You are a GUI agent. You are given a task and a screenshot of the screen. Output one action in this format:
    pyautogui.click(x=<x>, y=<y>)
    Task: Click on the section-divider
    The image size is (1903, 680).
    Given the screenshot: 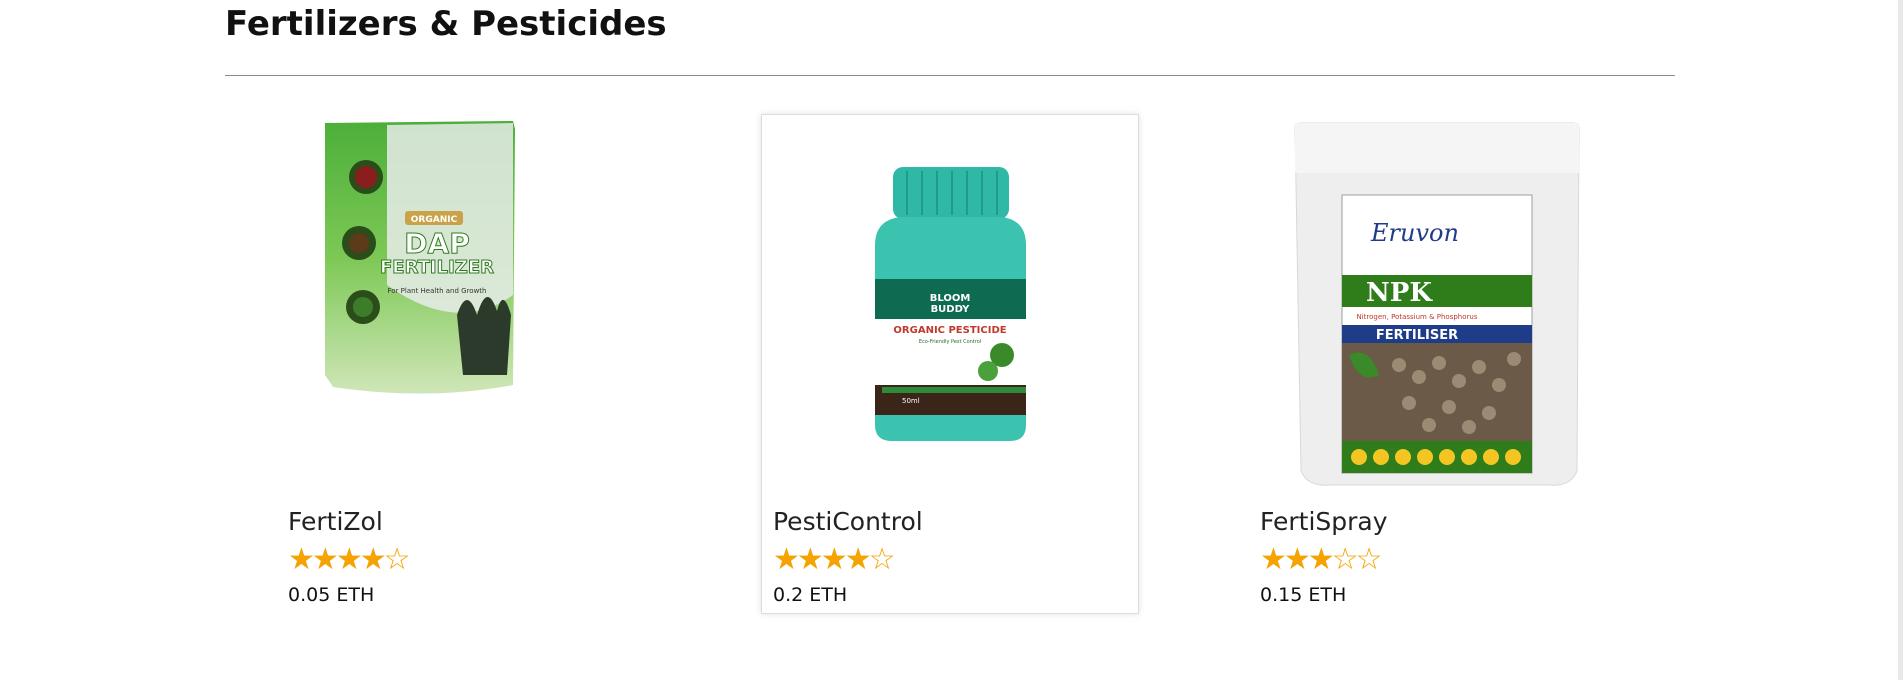 What is the action you would take?
    pyautogui.click(x=950, y=75)
    